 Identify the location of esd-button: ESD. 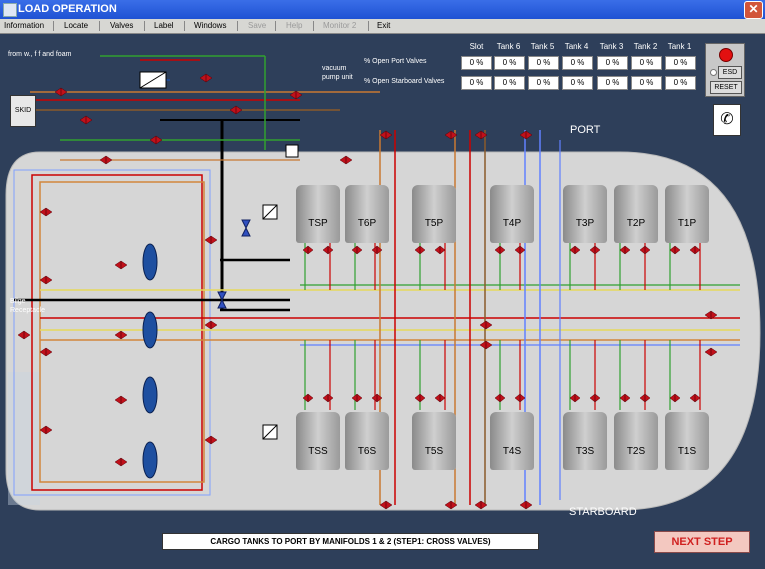
(730, 72).